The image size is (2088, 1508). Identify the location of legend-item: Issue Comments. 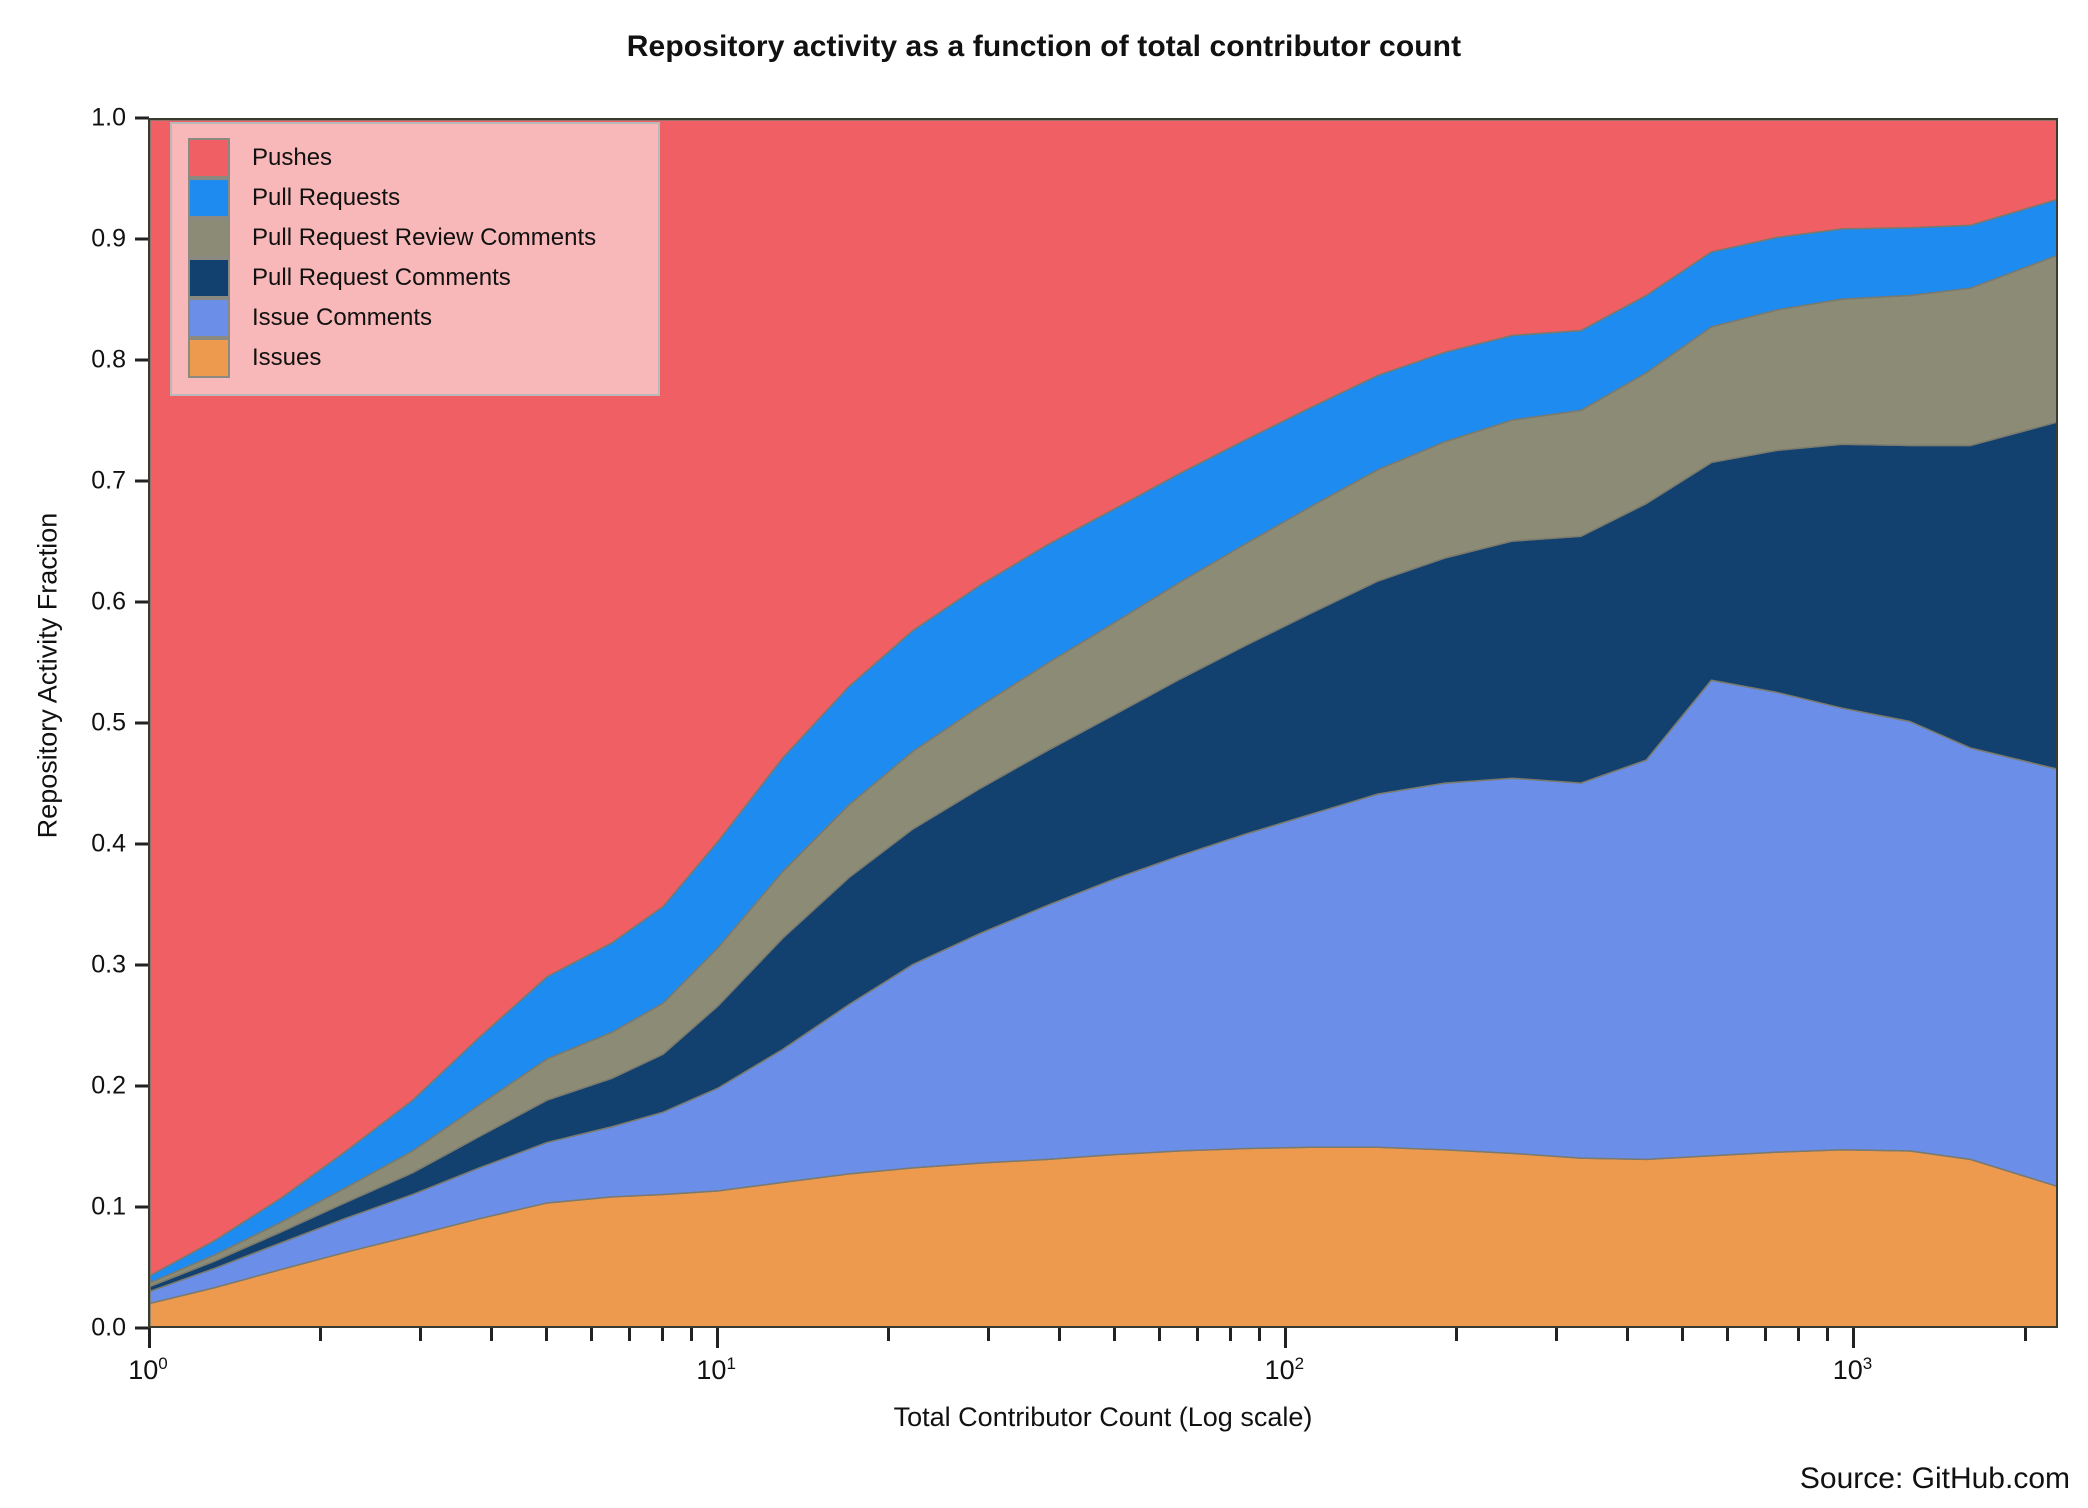
(415, 318).